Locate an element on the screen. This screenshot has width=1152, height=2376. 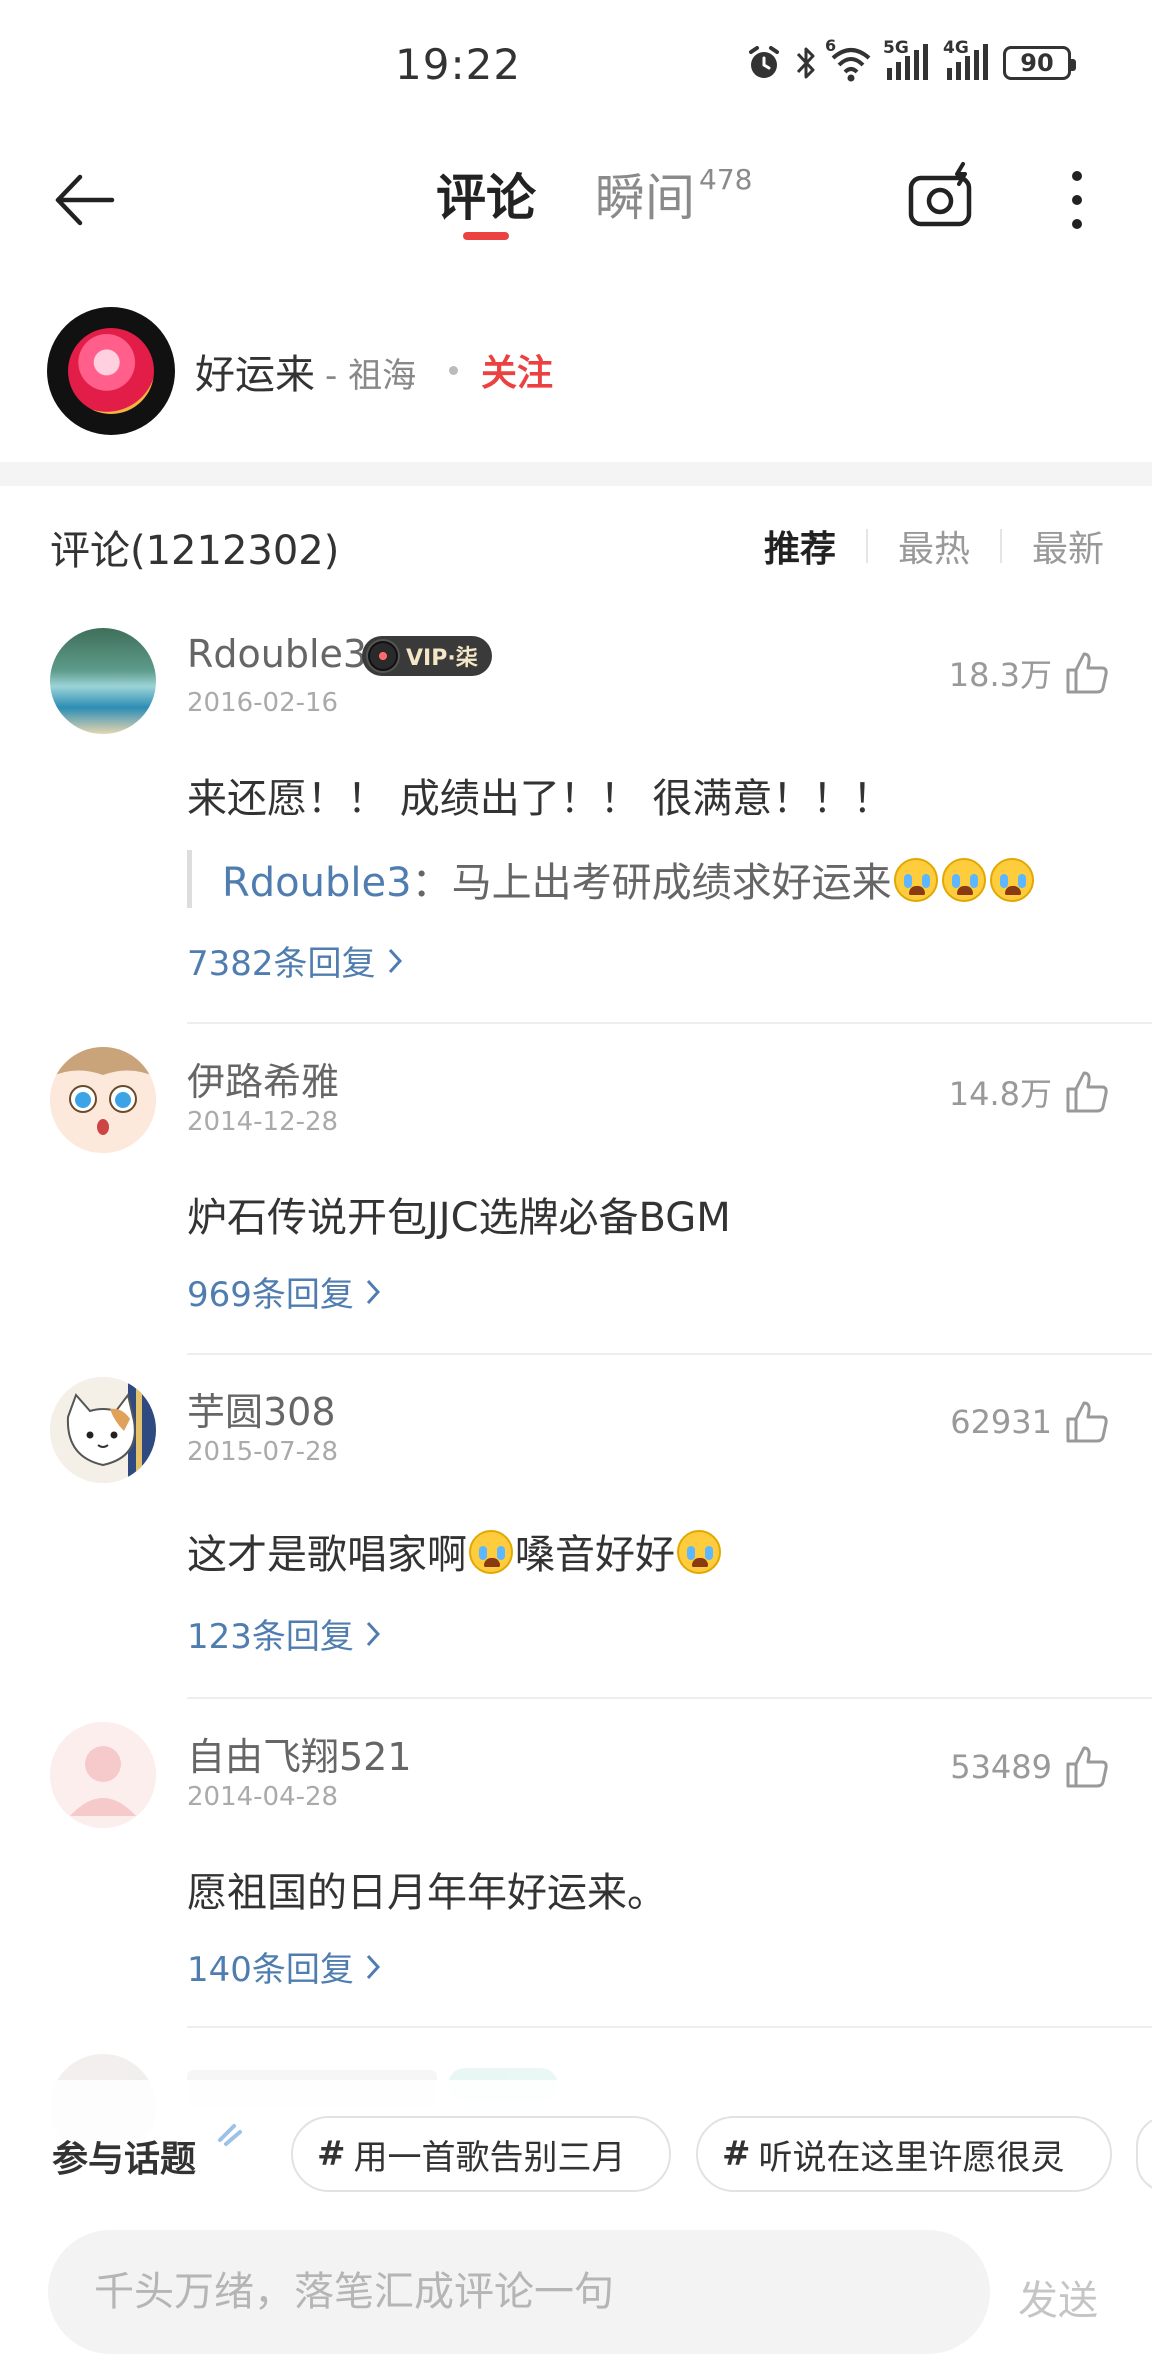
replies-link: 123条回复 is located at coordinates (284, 1633).